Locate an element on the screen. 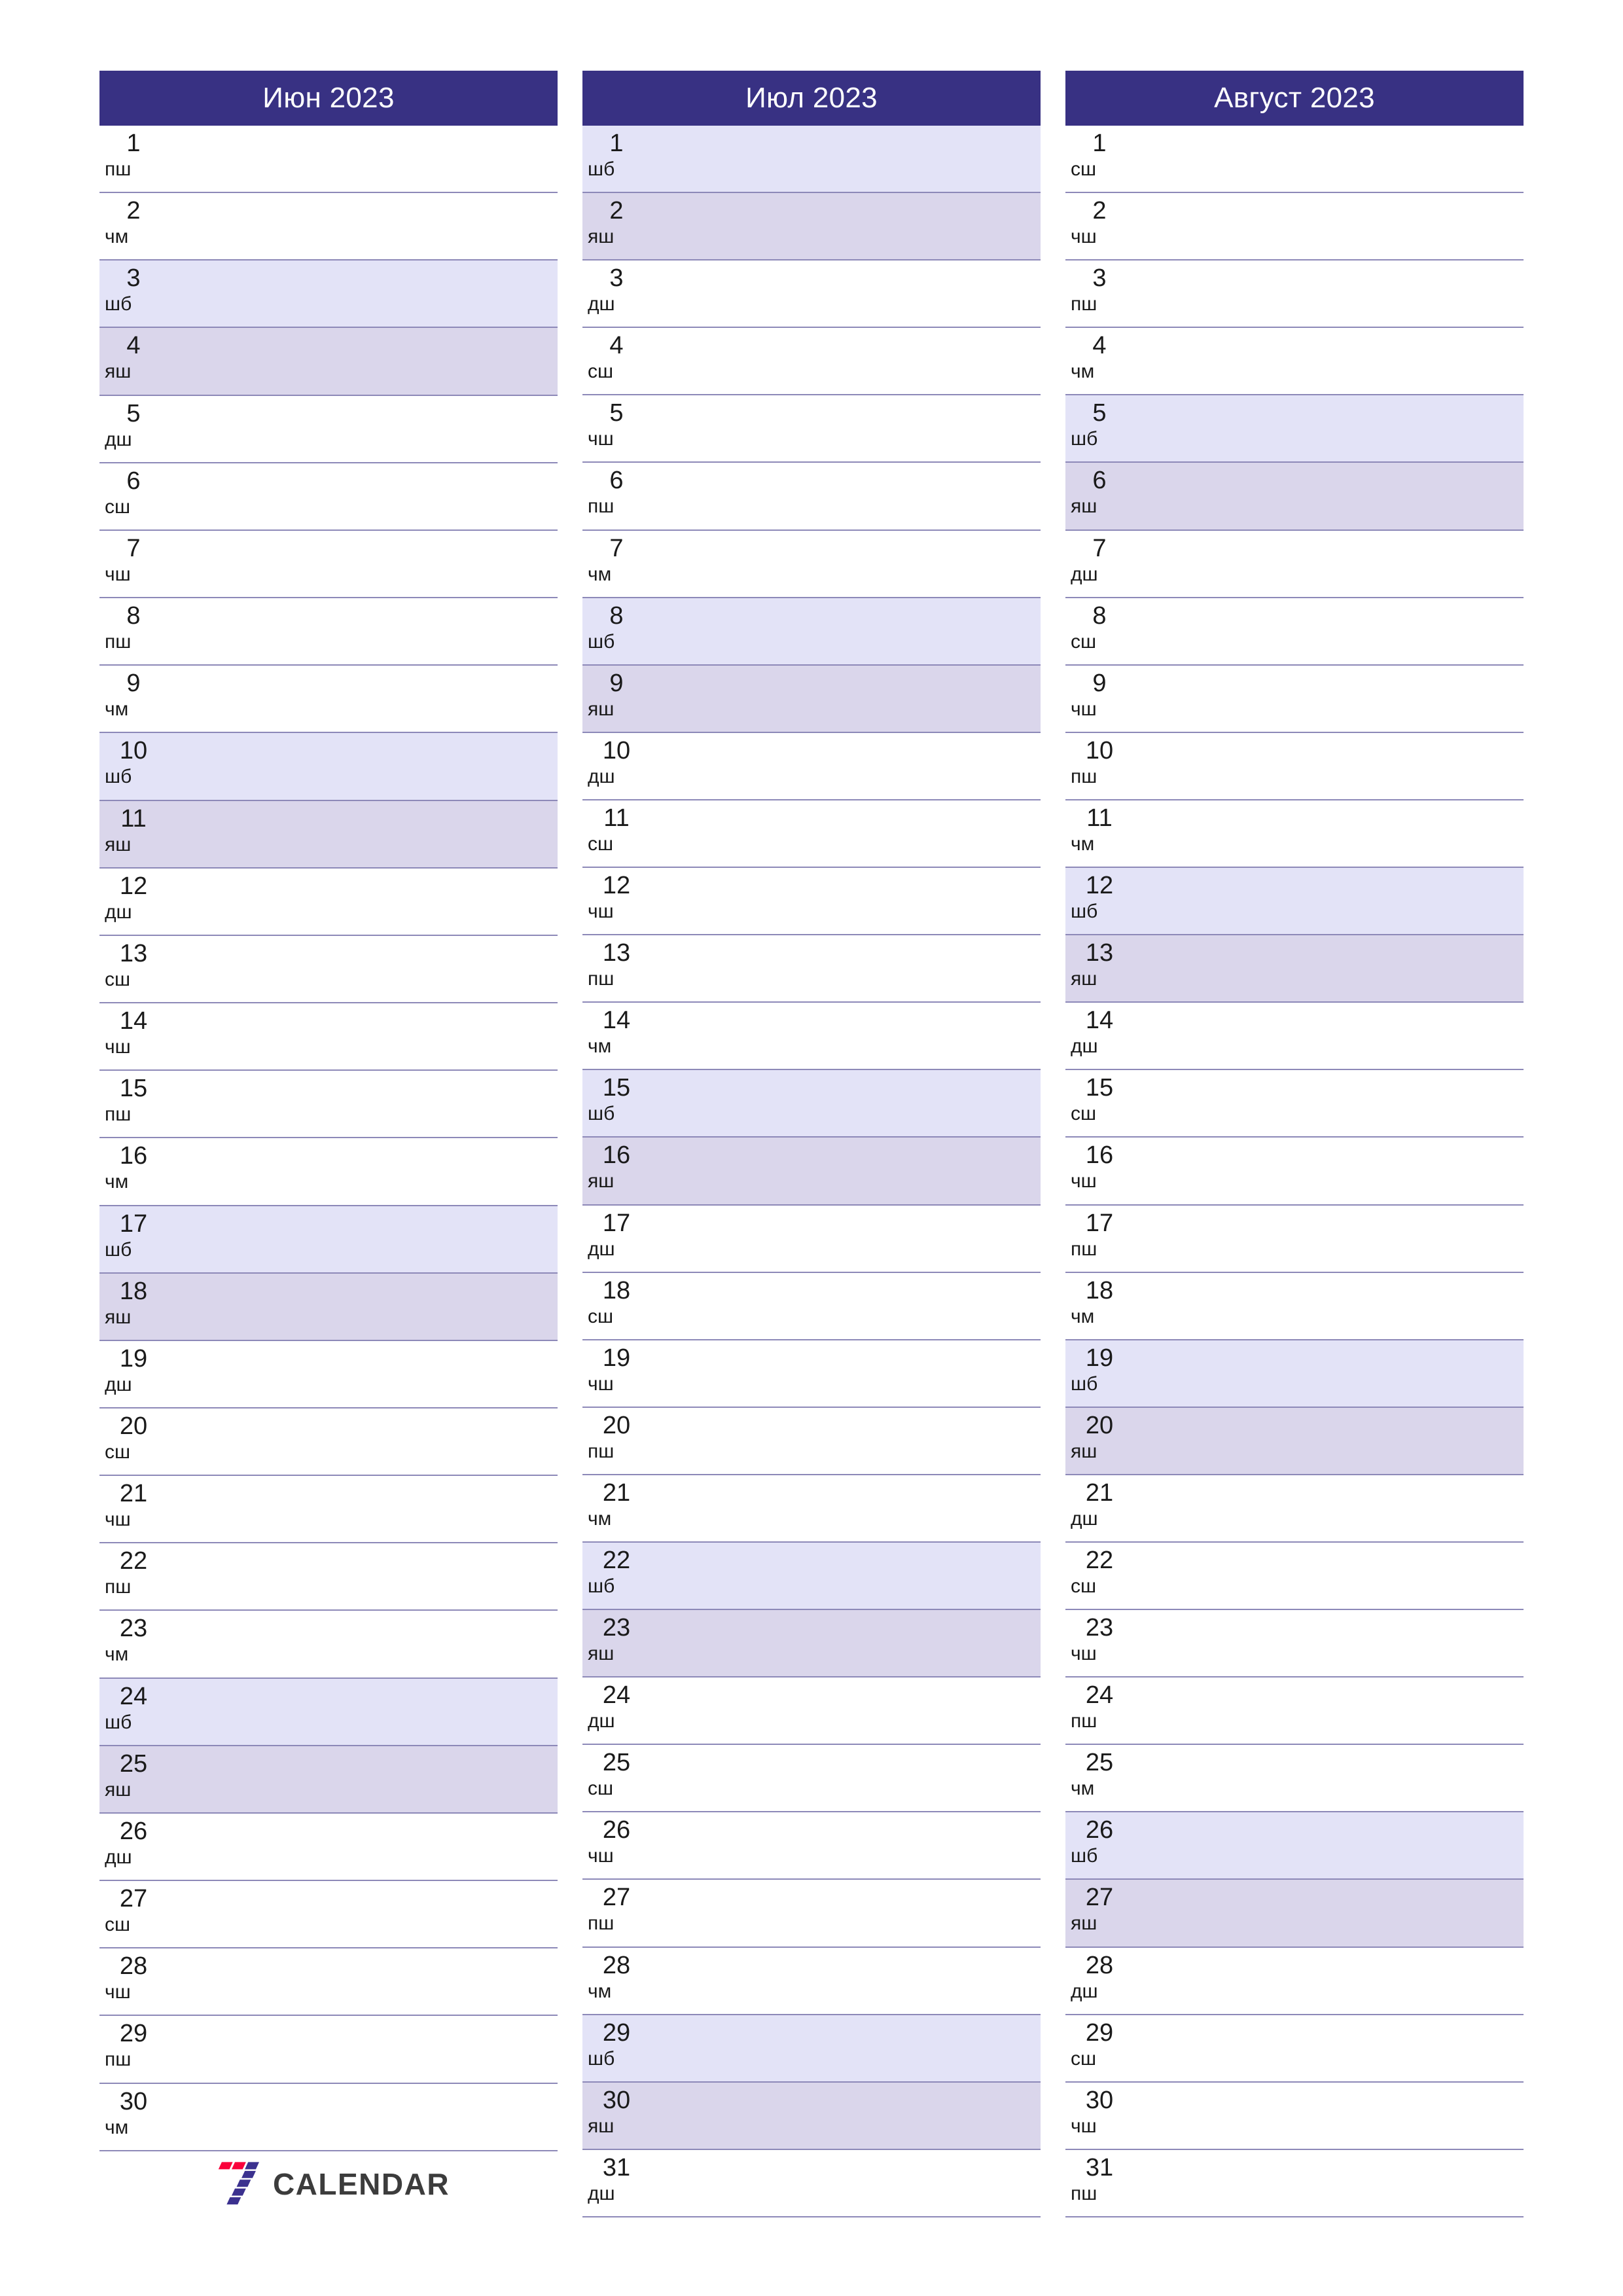 This screenshot has height=2296, width=1623. day-row: 21 дш is located at coordinates (1294, 1509).